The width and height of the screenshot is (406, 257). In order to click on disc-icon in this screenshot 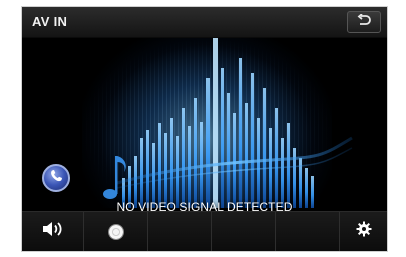, I will do `click(115, 231)`.